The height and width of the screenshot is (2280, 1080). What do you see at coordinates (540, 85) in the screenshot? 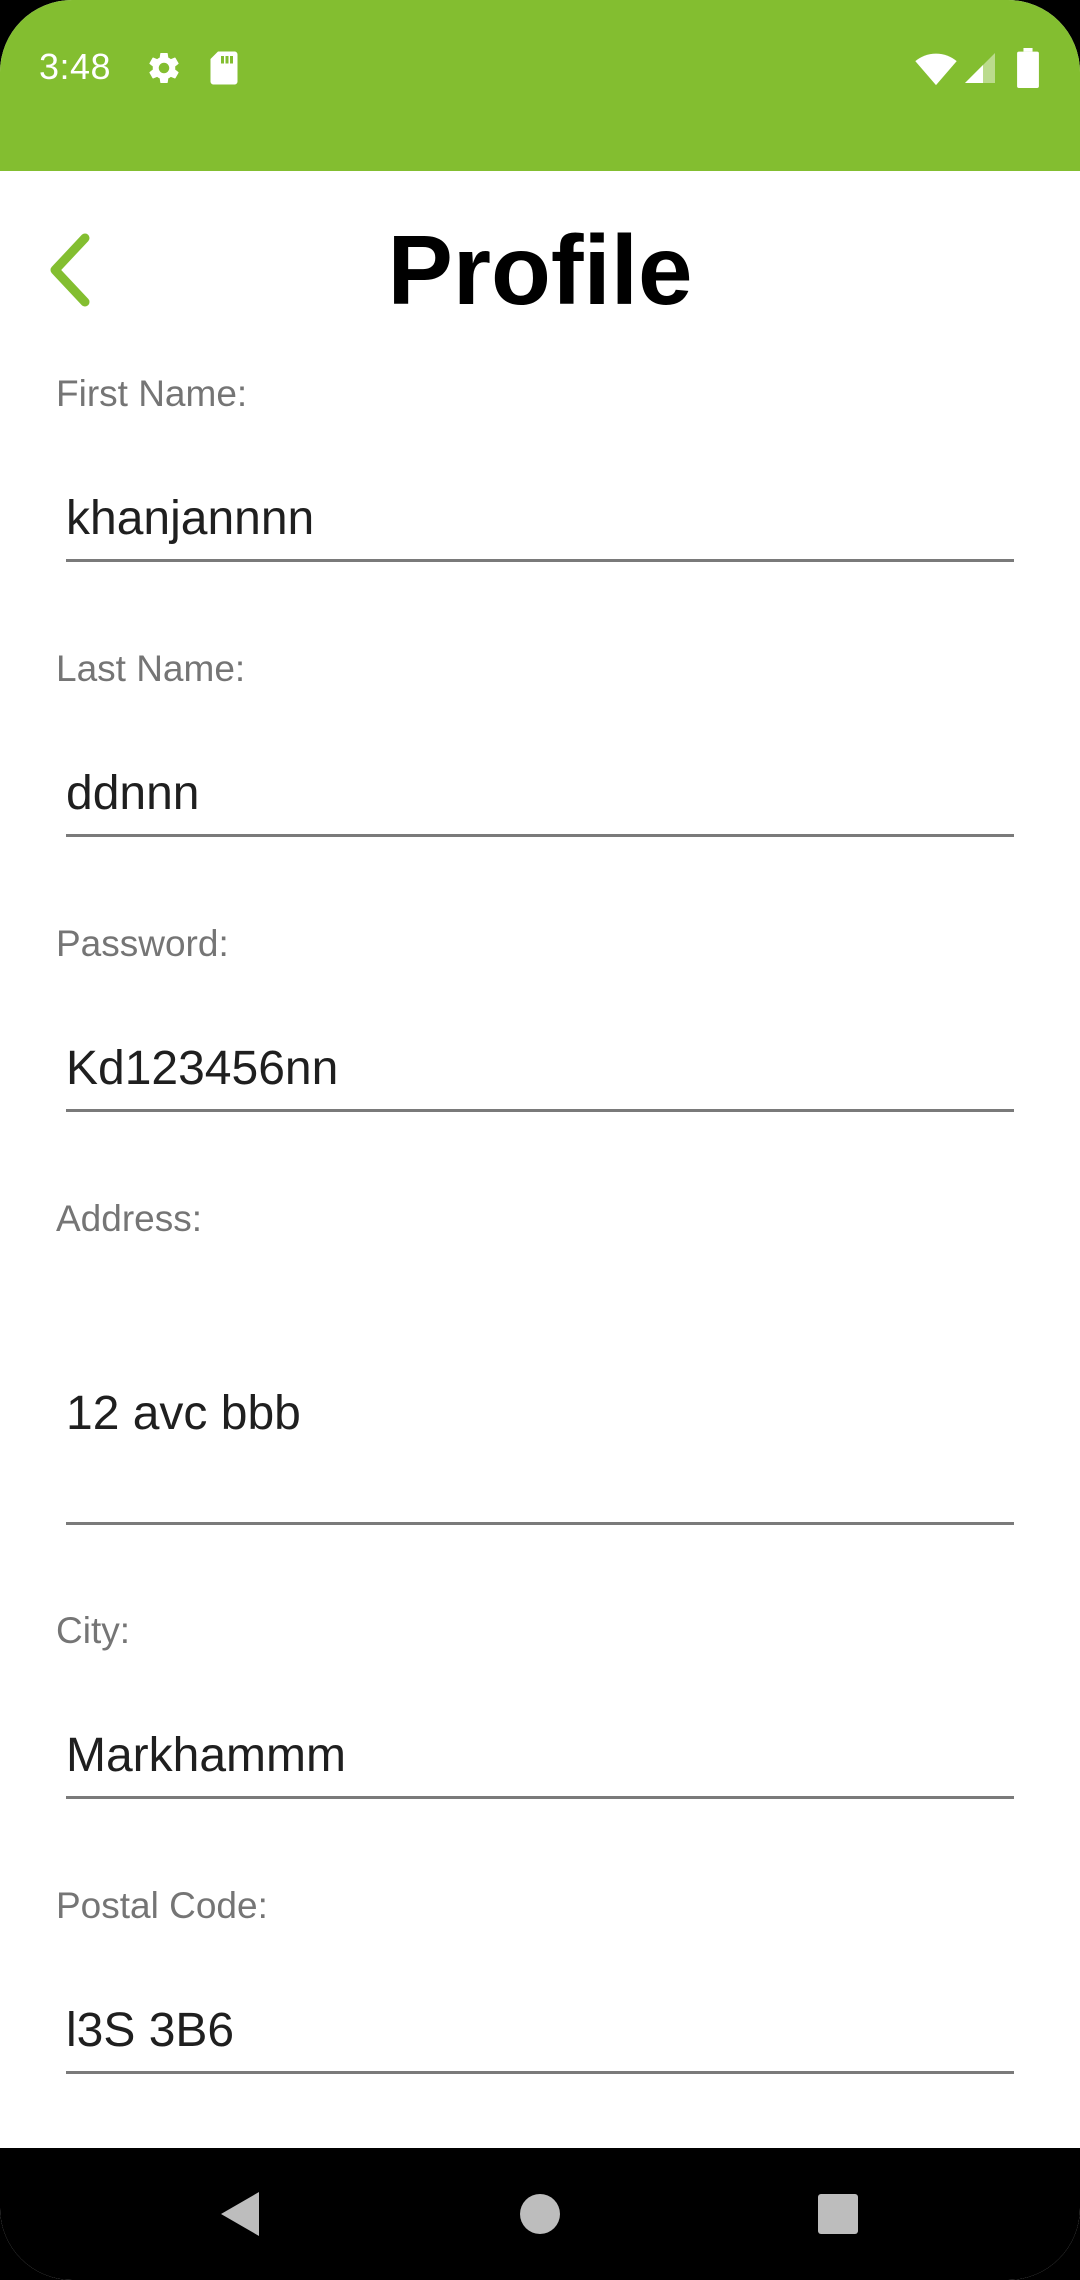
I see `status-bar: 3:48` at bounding box center [540, 85].